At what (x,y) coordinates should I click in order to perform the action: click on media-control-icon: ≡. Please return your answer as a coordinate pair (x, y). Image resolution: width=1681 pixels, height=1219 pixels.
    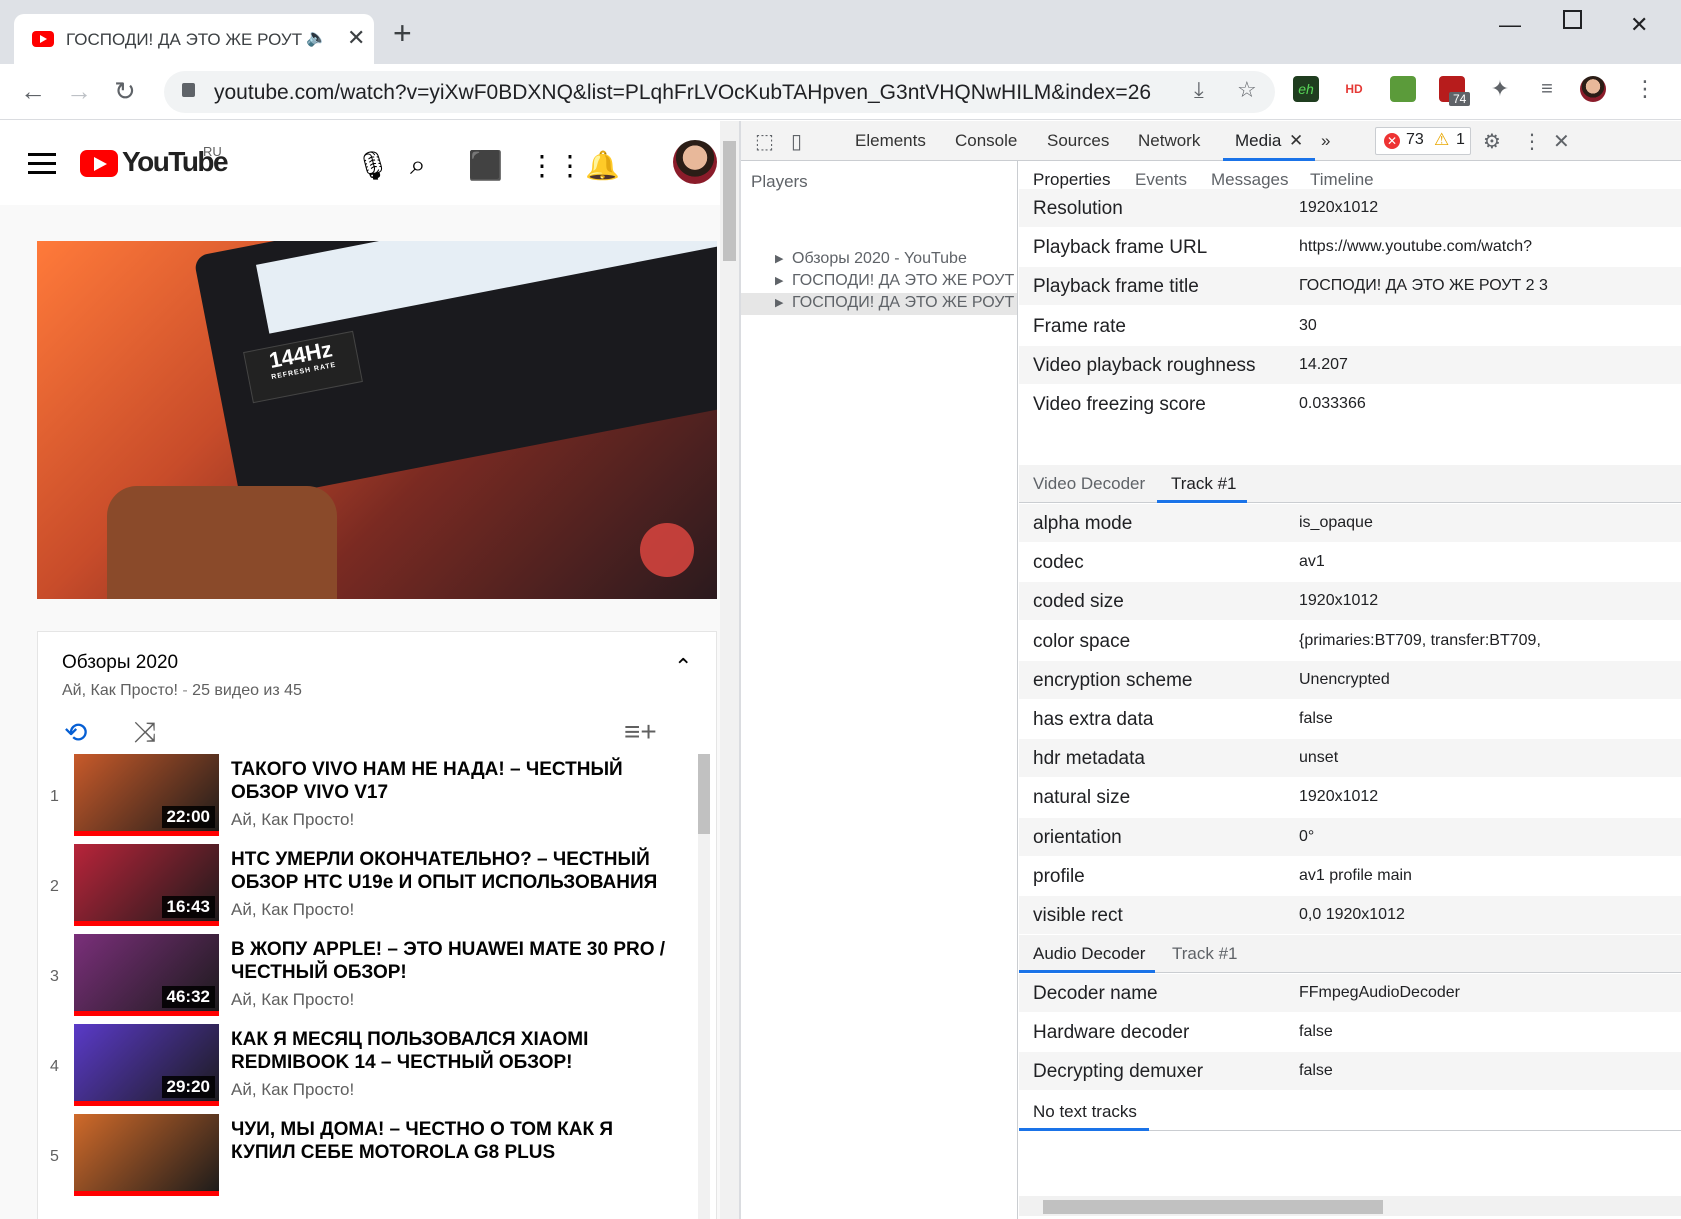
    Looking at the image, I should click on (1547, 89).